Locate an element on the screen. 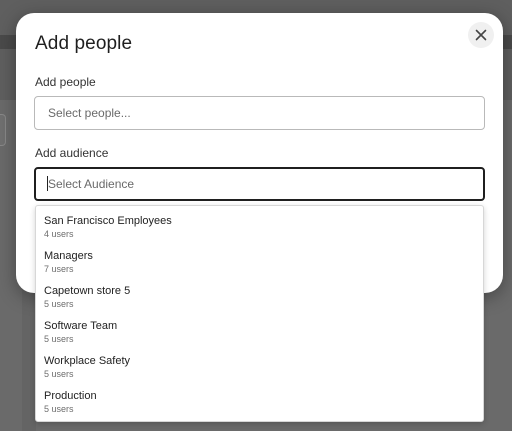  audience-option-name: Workplace Safety is located at coordinates (87, 361).